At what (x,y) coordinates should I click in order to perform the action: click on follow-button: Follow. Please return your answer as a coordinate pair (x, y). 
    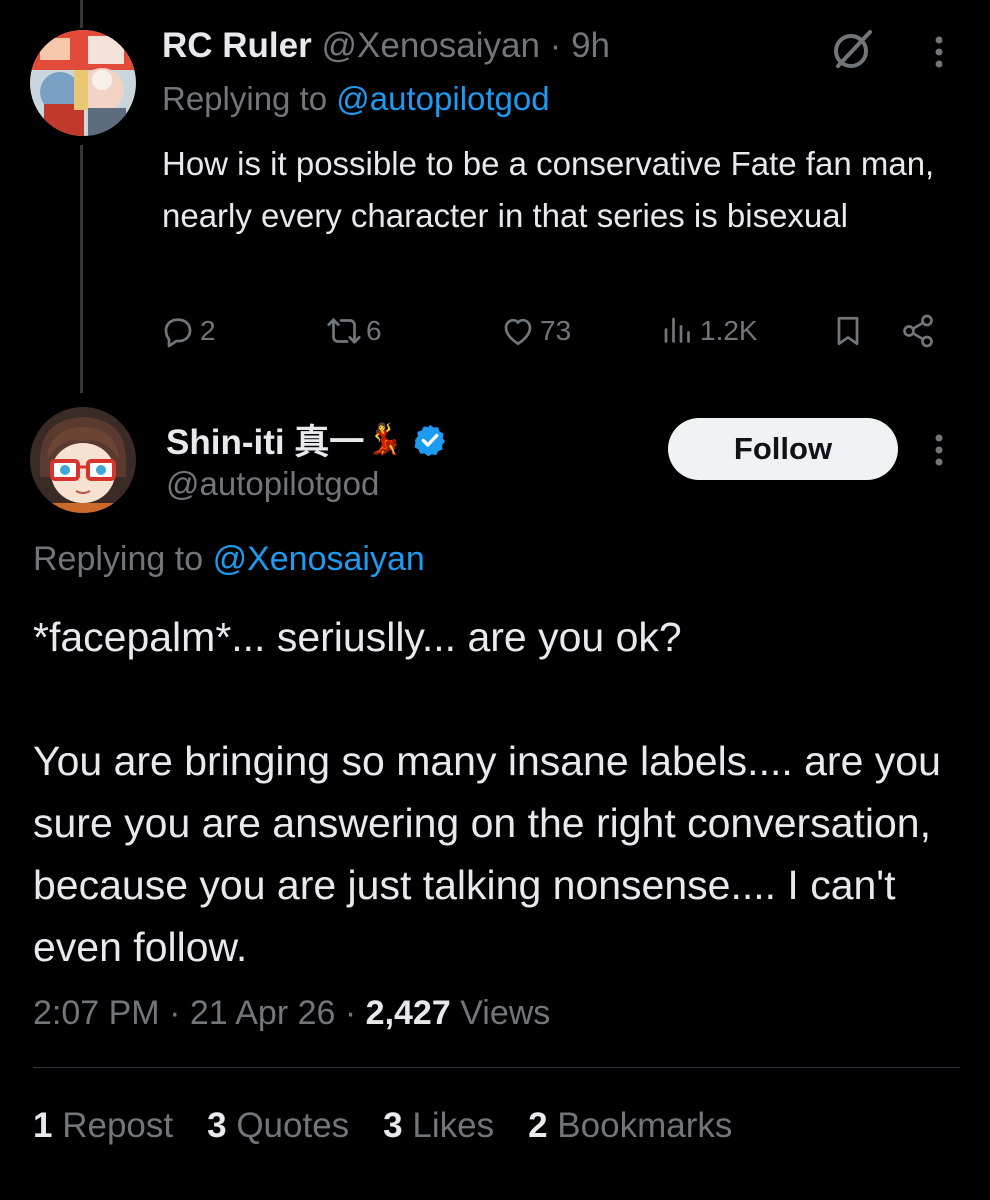
    Looking at the image, I should click on (783, 449).